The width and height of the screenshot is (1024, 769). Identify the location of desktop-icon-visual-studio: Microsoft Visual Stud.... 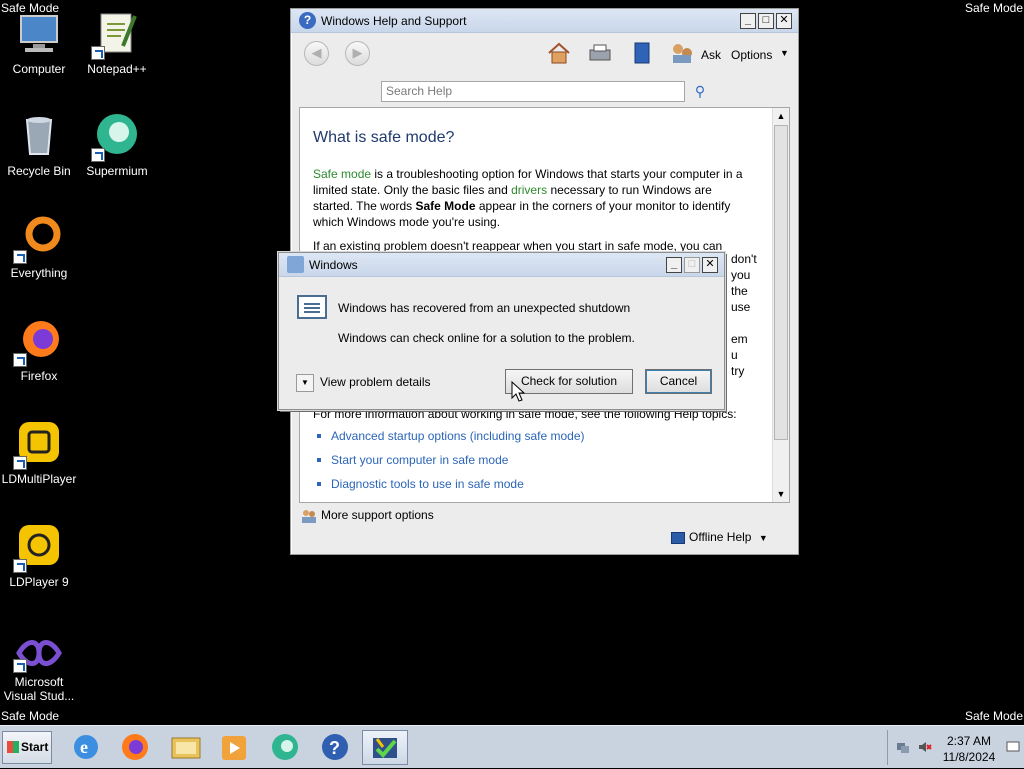
(39, 669).